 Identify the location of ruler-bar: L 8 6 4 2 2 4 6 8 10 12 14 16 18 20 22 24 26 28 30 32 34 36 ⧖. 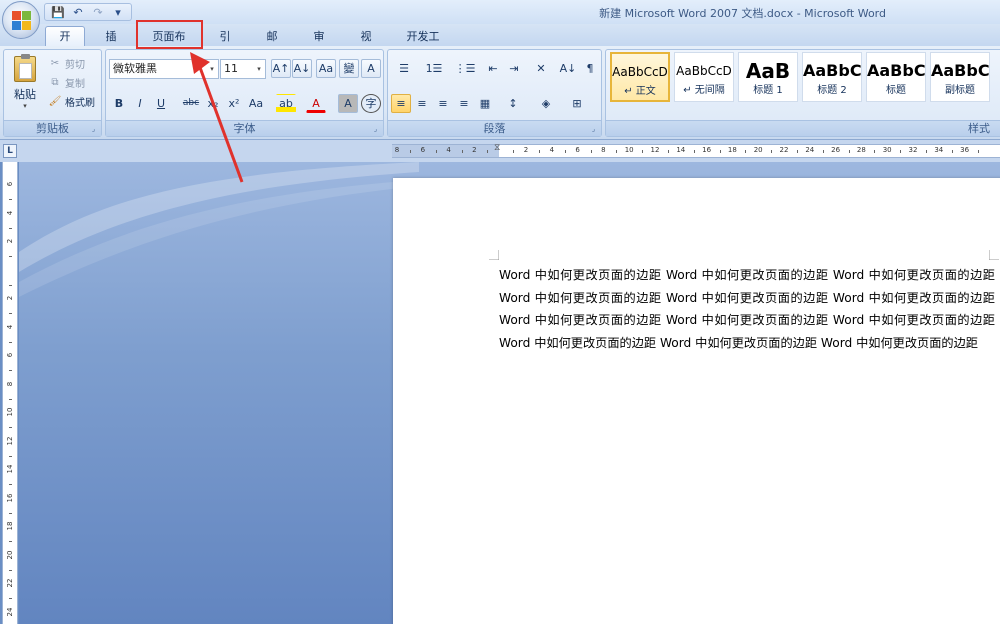
(500, 151).